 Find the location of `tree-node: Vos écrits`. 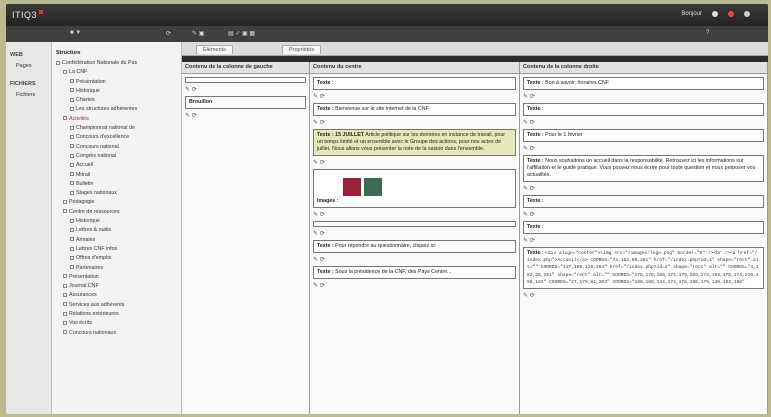

tree-node: Vos écrits is located at coordinates (116, 323).